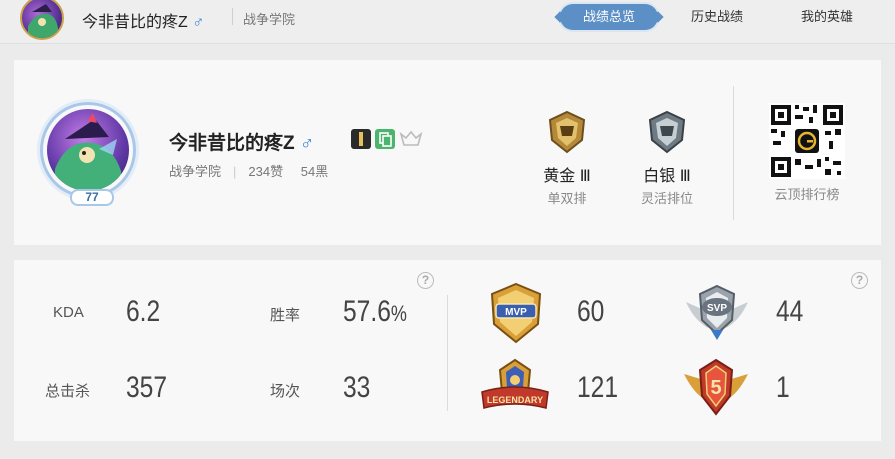 The height and width of the screenshot is (459, 895). Describe the element at coordinates (92, 197) in the screenshot. I see `level-badge: 77` at that location.